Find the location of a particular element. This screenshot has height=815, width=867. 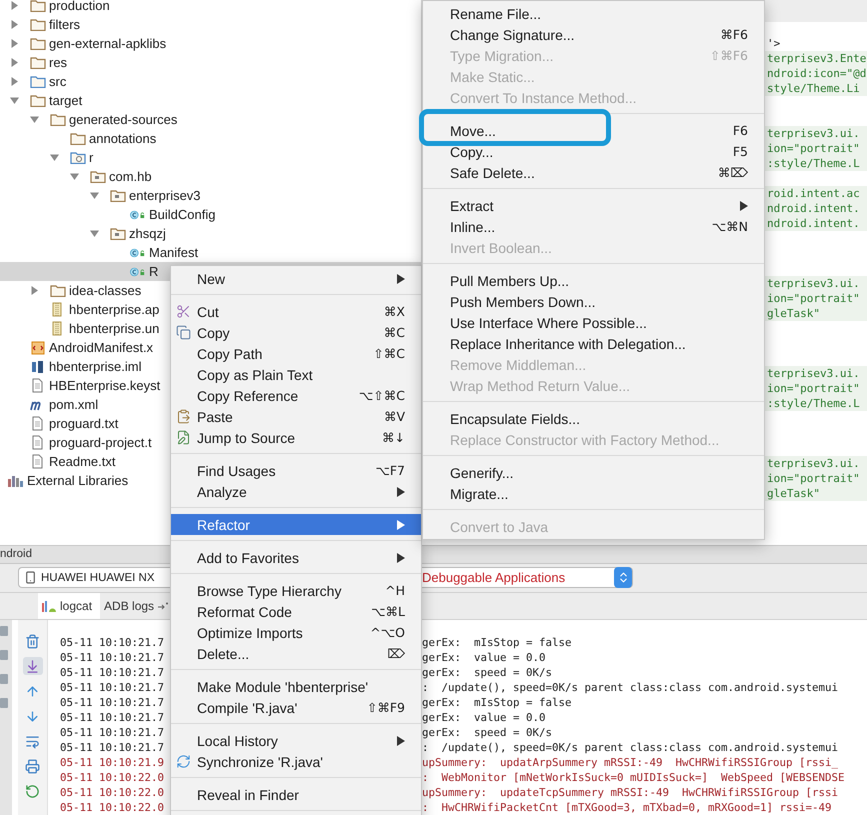

shortcut-label: ⇧⌘F6 is located at coordinates (729, 55).